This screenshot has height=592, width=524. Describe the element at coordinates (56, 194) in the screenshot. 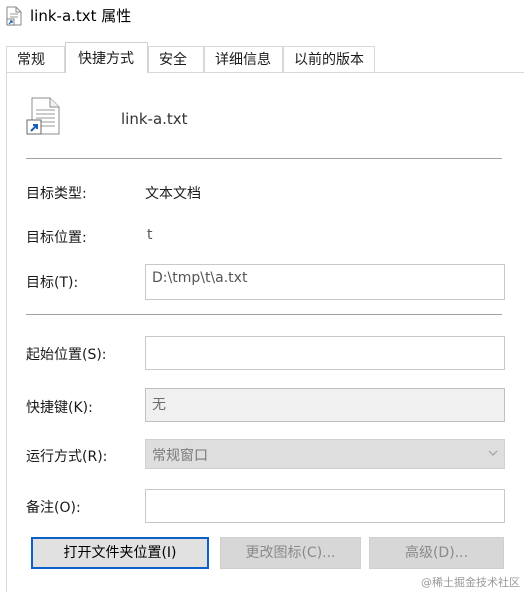

I see `target-type-label: 目标类型:` at that location.